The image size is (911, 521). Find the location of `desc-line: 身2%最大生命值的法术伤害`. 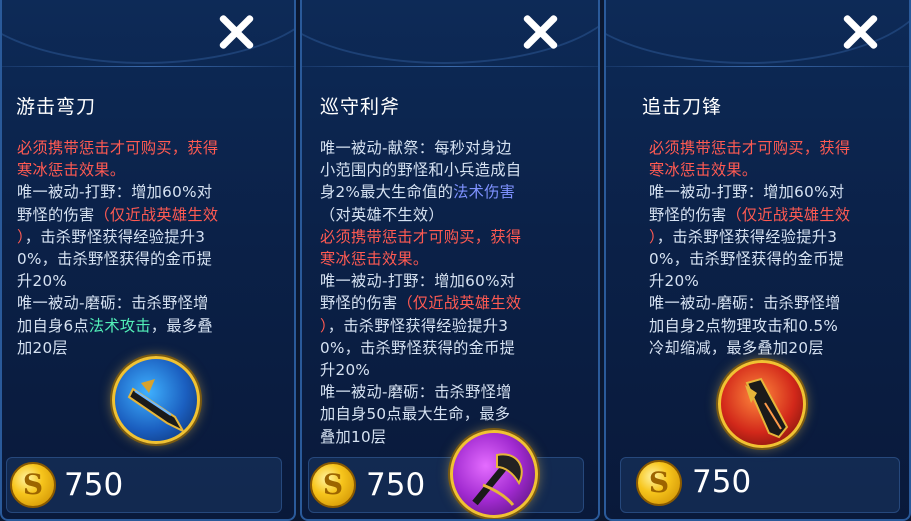

desc-line: 身2%最大生命值的法术伤害 is located at coordinates (456, 192).